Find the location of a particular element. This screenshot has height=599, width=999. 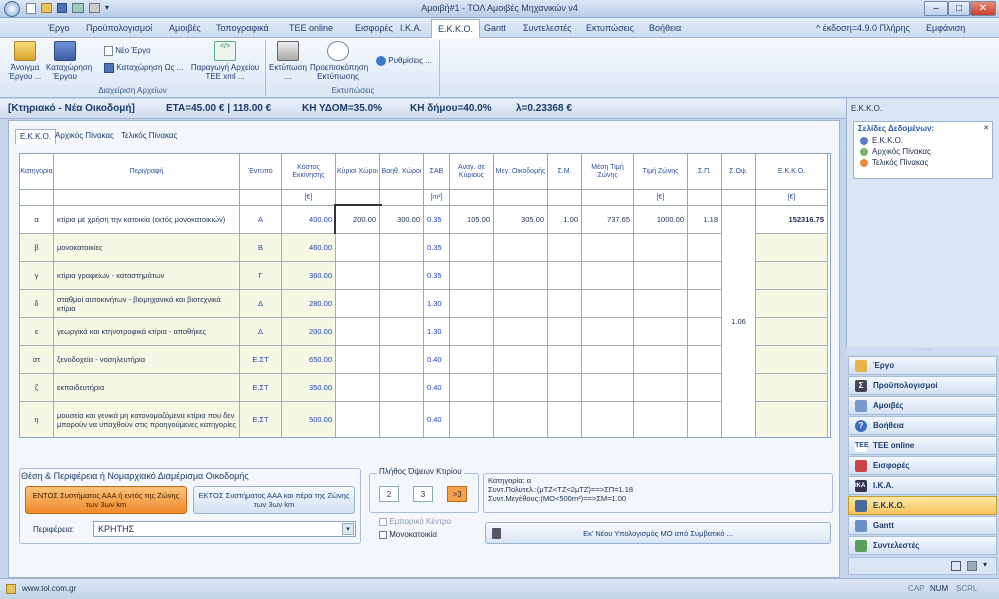

cell-cat: η is located at coordinates (37, 419).